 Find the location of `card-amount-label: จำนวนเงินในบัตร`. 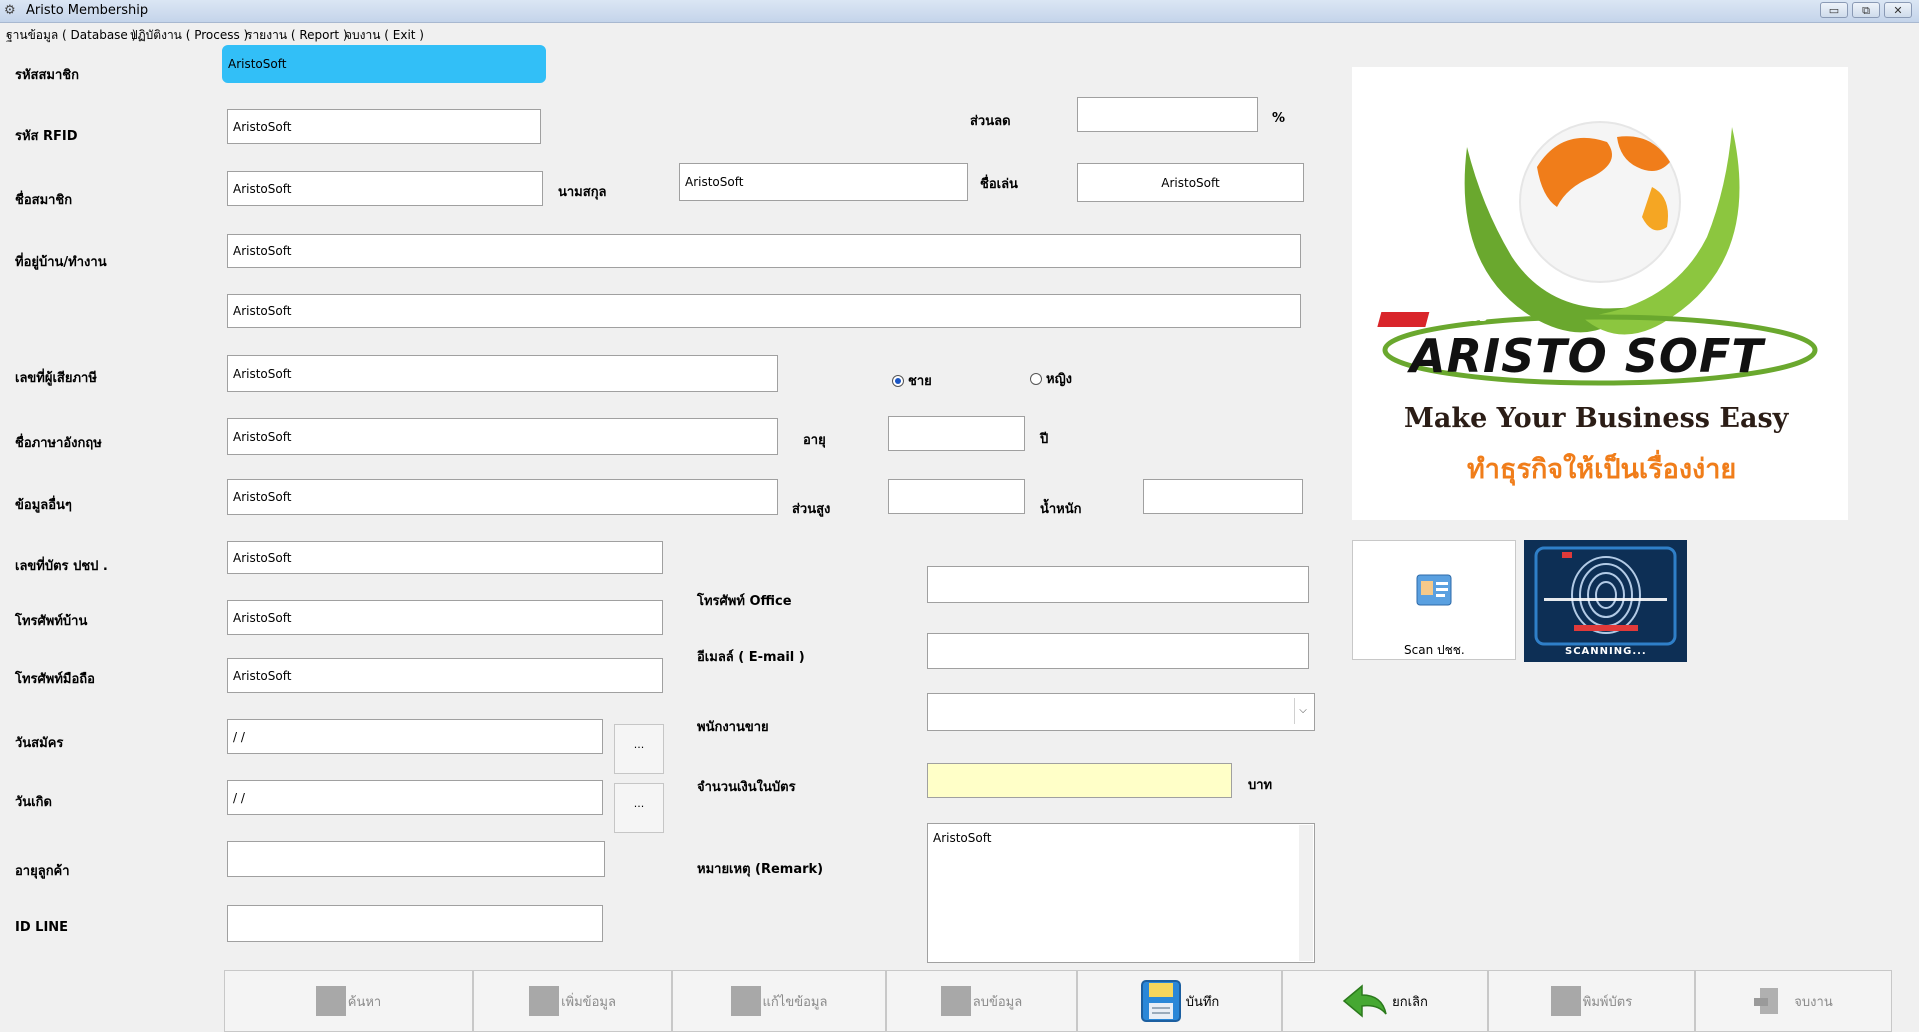

card-amount-label: จำนวนเงินในบัตร is located at coordinates (746, 787).